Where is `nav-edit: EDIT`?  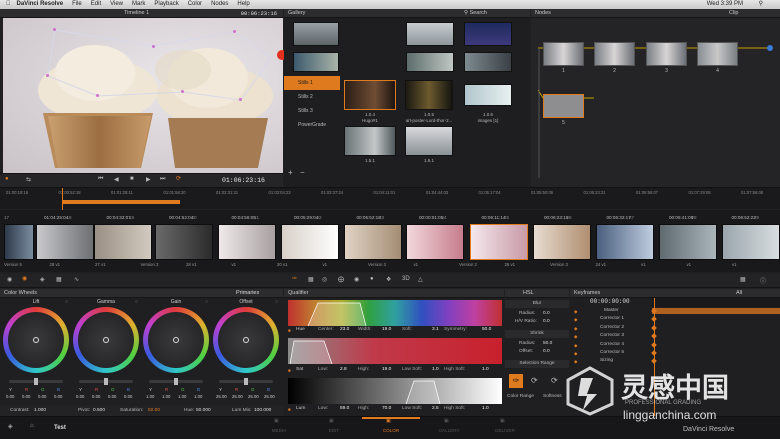 nav-edit: EDIT is located at coordinates (334, 430).